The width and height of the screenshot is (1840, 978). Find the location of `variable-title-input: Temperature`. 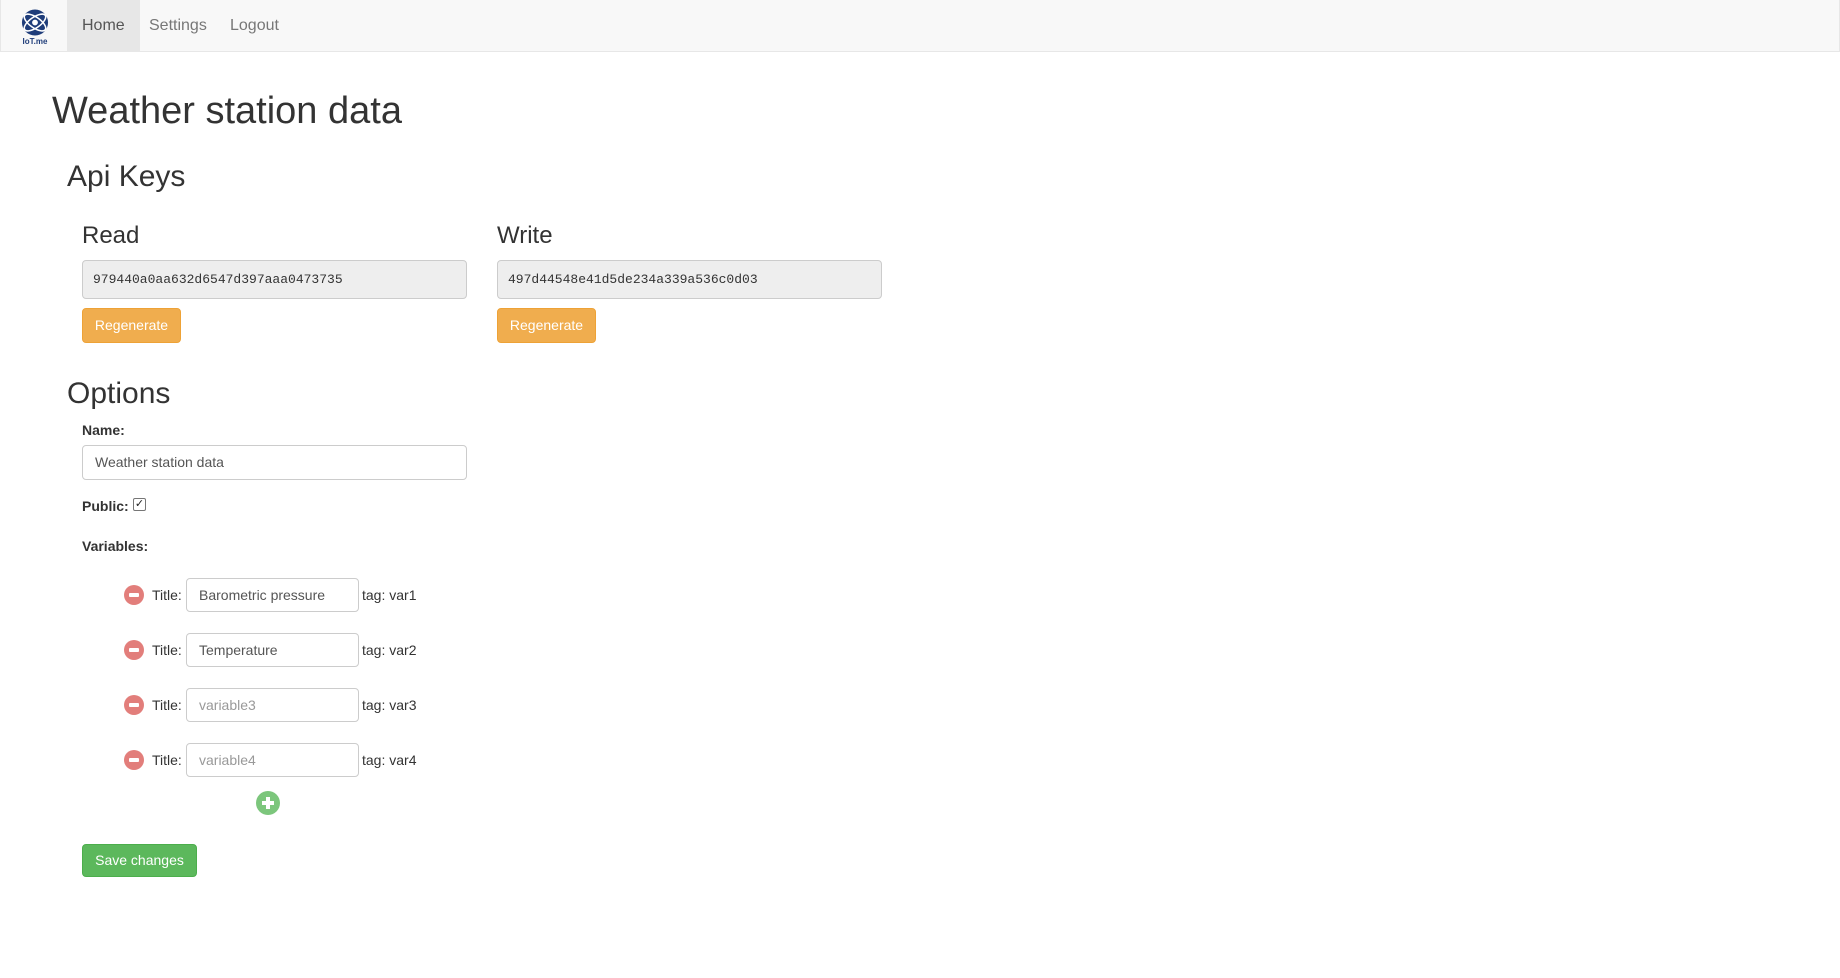

variable-title-input: Temperature is located at coordinates (272, 650).